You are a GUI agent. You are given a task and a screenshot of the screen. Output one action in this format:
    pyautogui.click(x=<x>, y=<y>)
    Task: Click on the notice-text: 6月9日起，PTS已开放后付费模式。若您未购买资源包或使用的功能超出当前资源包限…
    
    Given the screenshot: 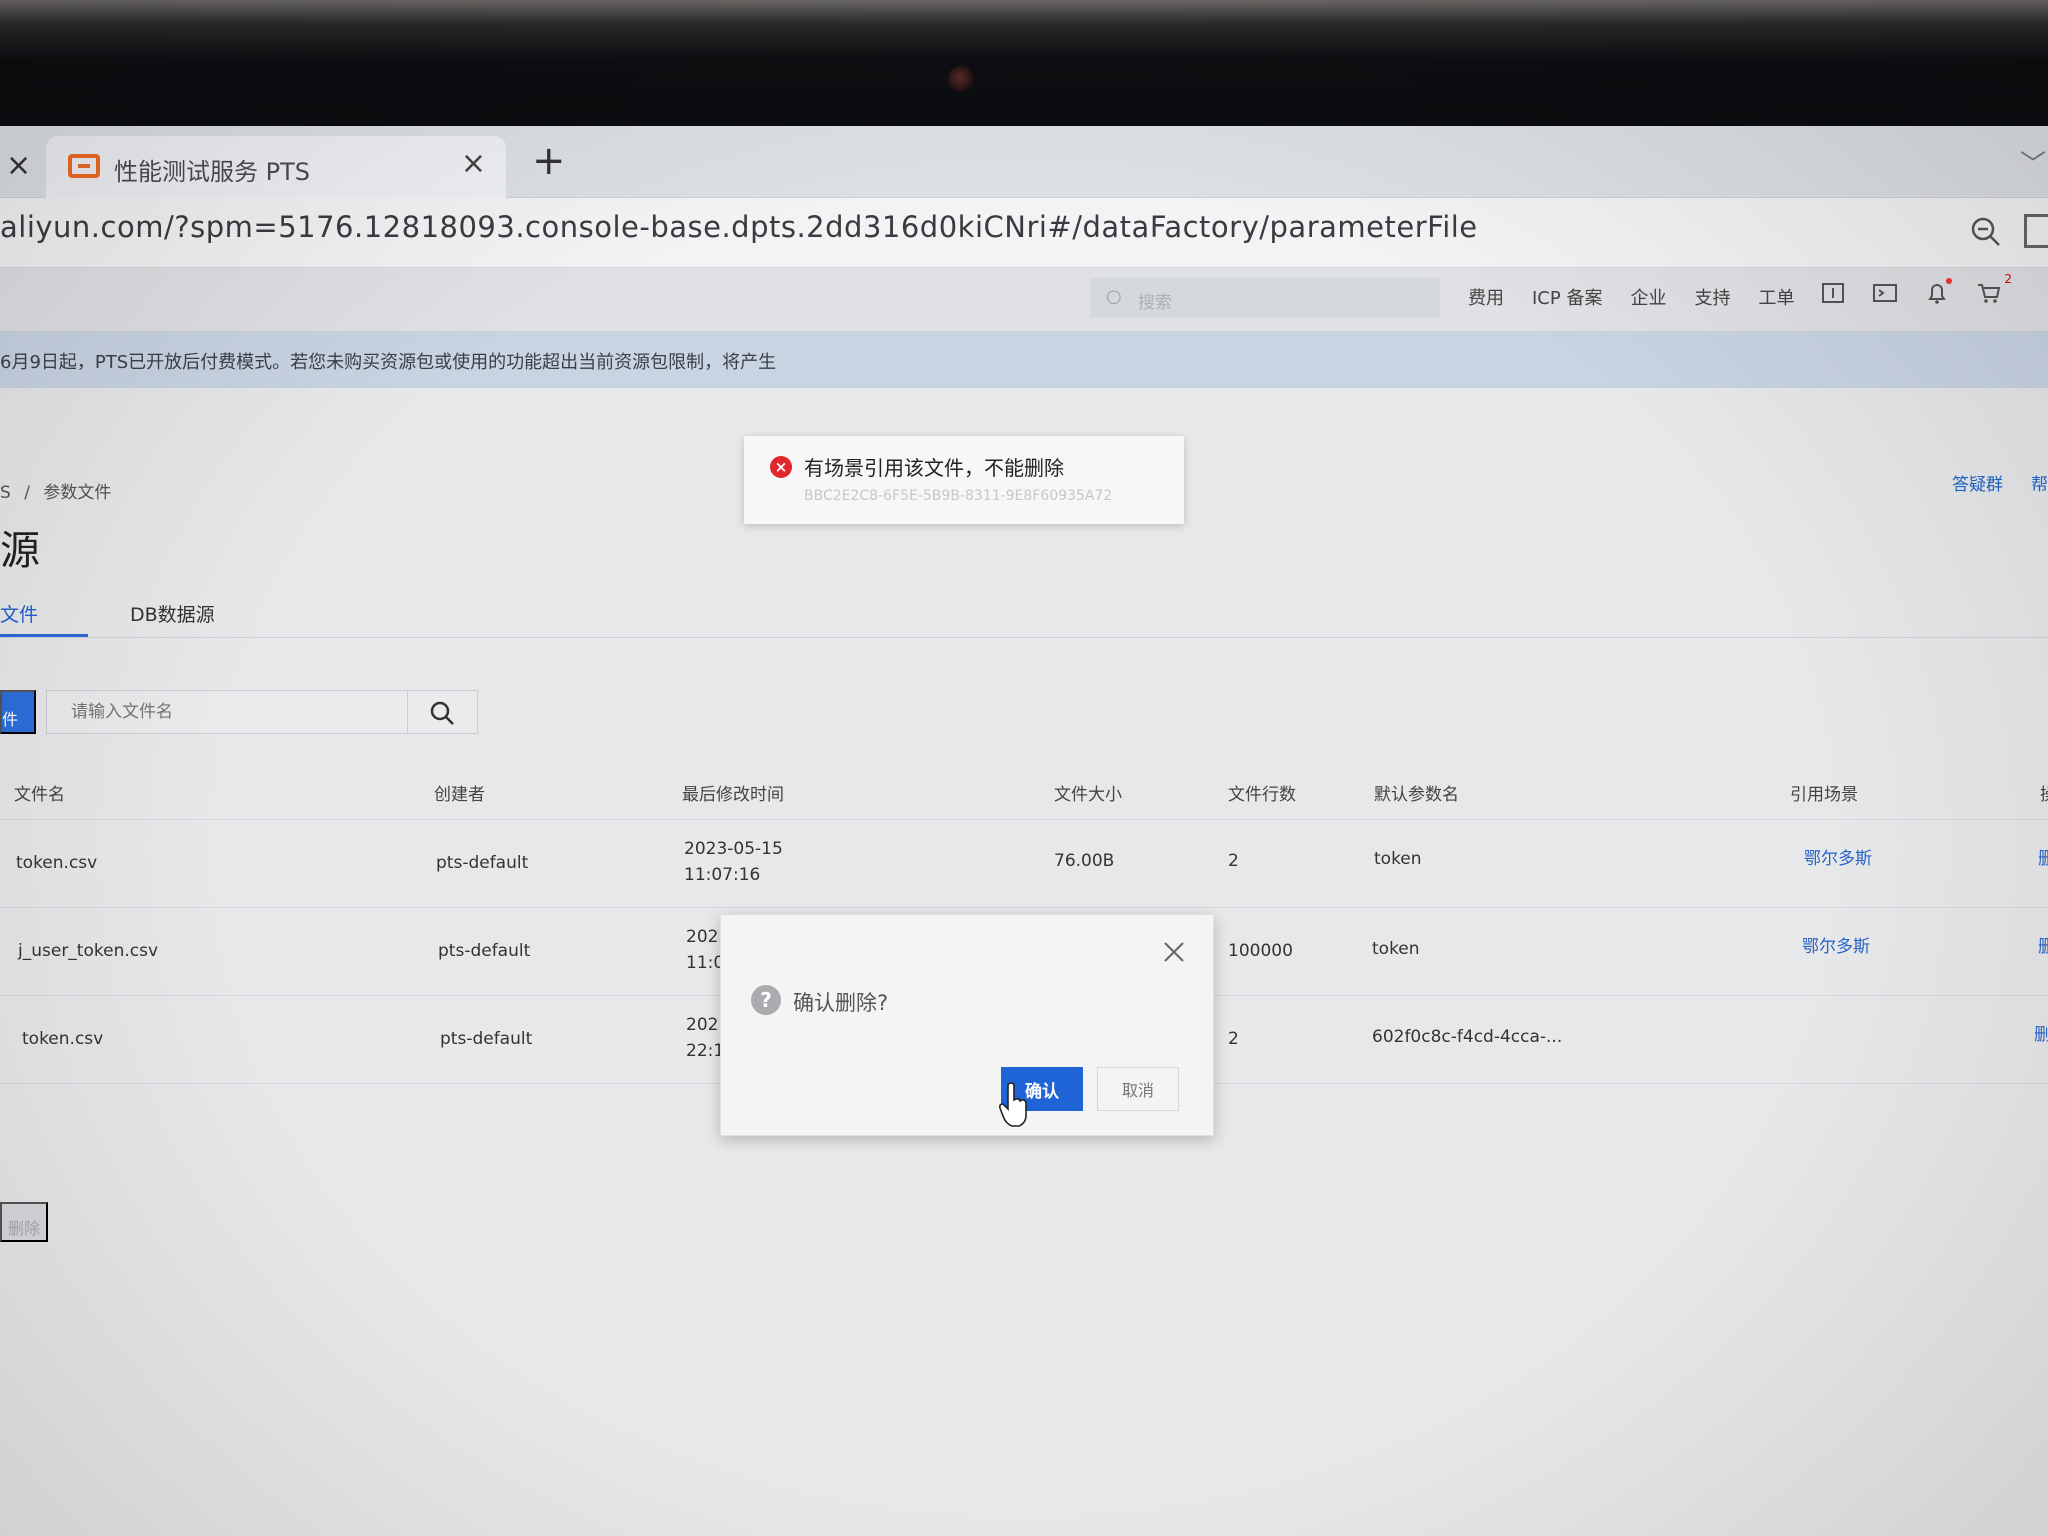 What is the action you would take?
    pyautogui.click(x=388, y=362)
    